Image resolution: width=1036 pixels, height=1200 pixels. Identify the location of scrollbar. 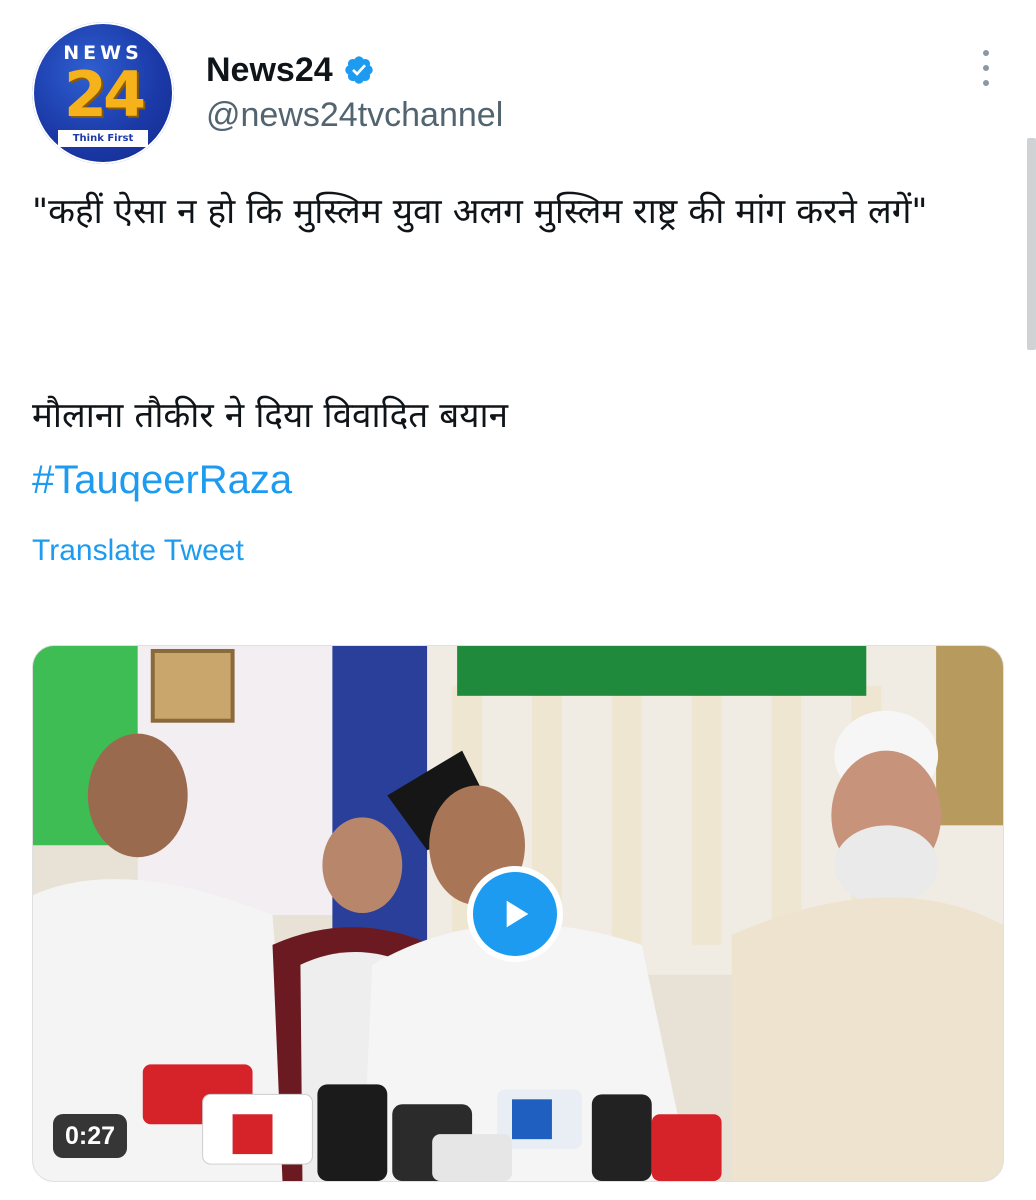
(1031, 244).